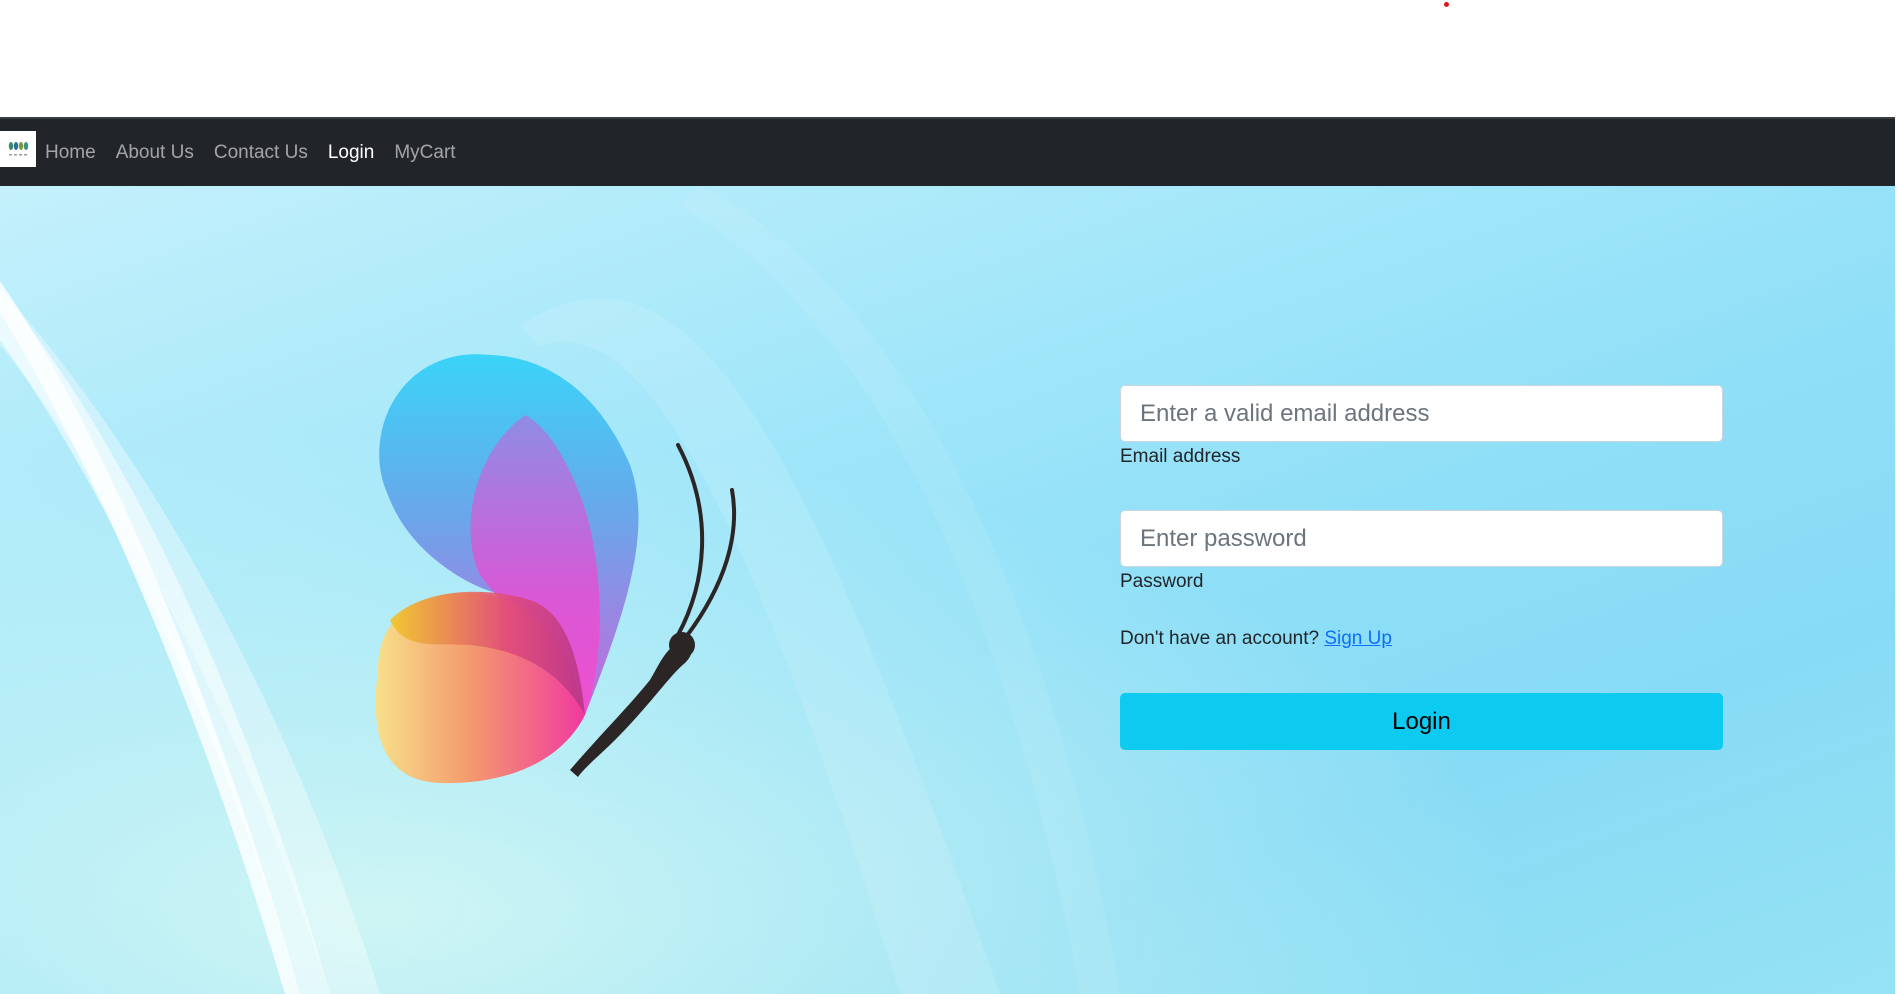  I want to click on navbar: Home About Us Contact Us Login MyCart, so click(947, 151).